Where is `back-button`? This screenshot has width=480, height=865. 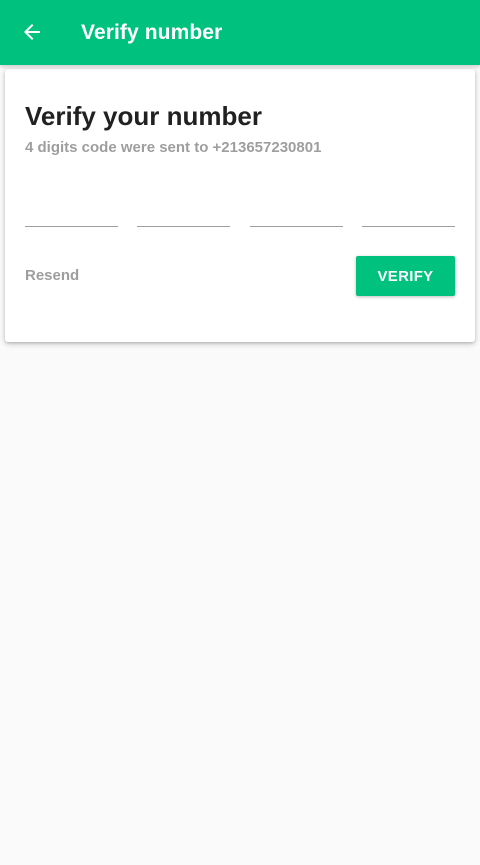
back-button is located at coordinates (32, 32).